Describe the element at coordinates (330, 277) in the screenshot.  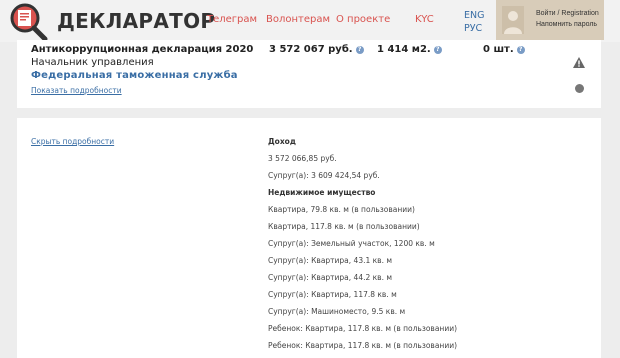
I see `detail-item: Супруг(а): Квартира, 44.2 кв. м` at that location.